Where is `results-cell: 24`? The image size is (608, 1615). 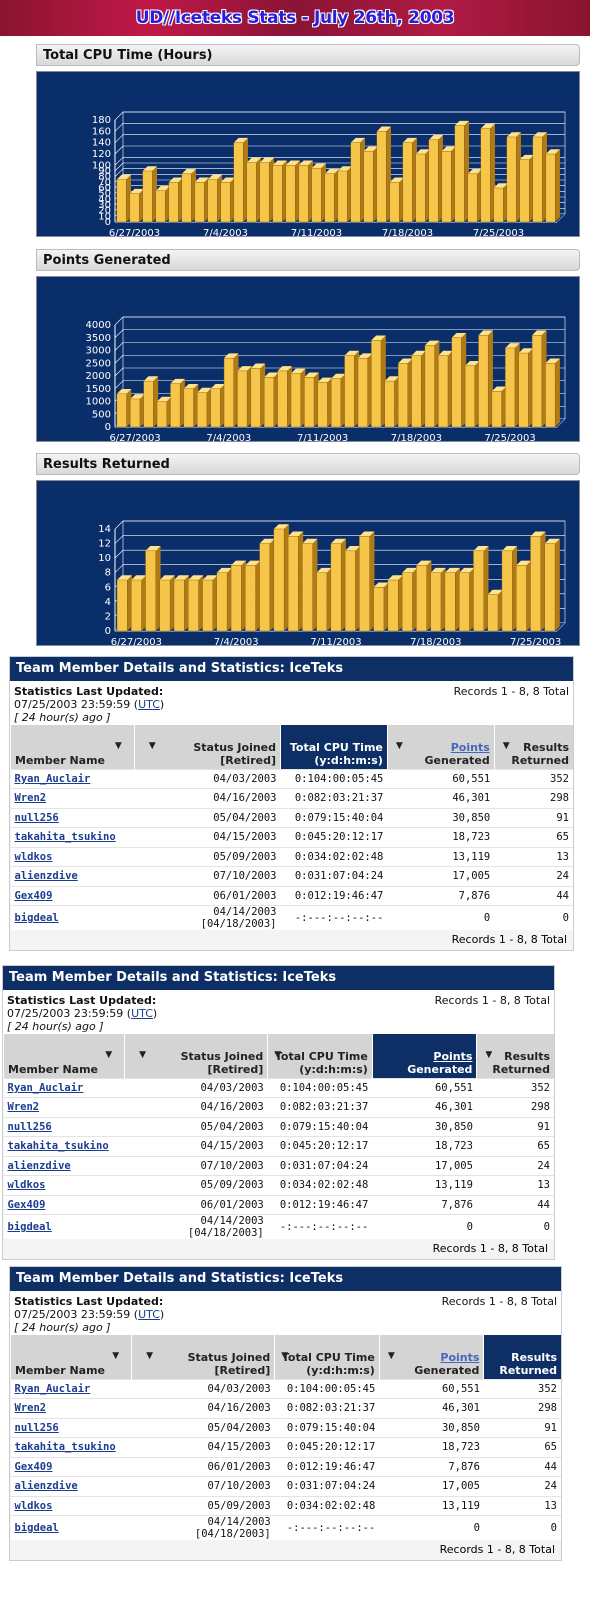
results-cell: 24 is located at coordinates (533, 876).